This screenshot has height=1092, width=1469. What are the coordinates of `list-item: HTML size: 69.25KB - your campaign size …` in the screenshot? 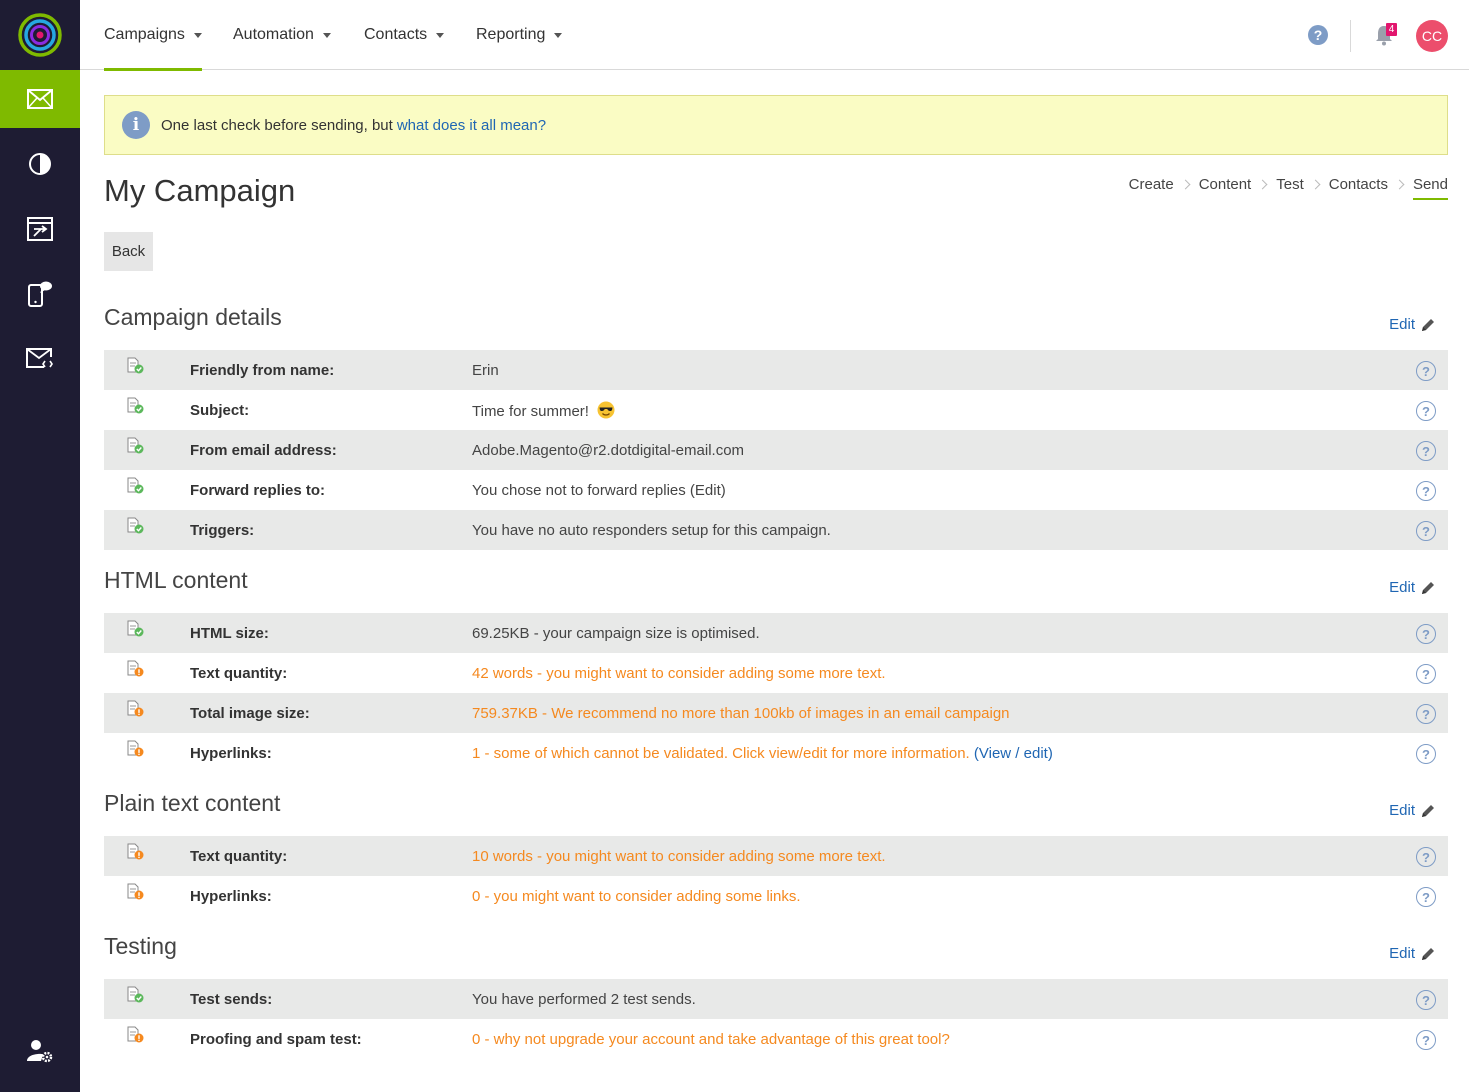 It's located at (776, 633).